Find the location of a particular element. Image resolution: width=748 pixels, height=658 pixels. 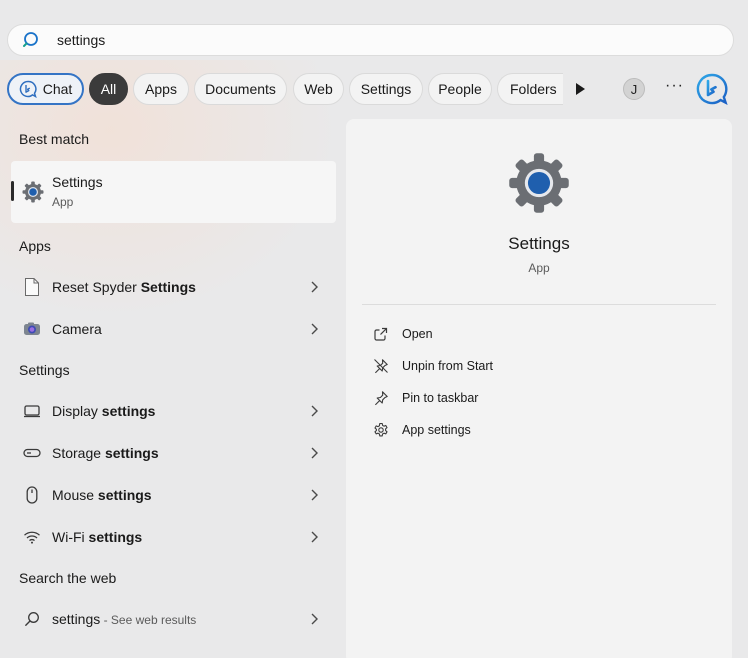

search-web-heading: Search the web is located at coordinates (68, 578).